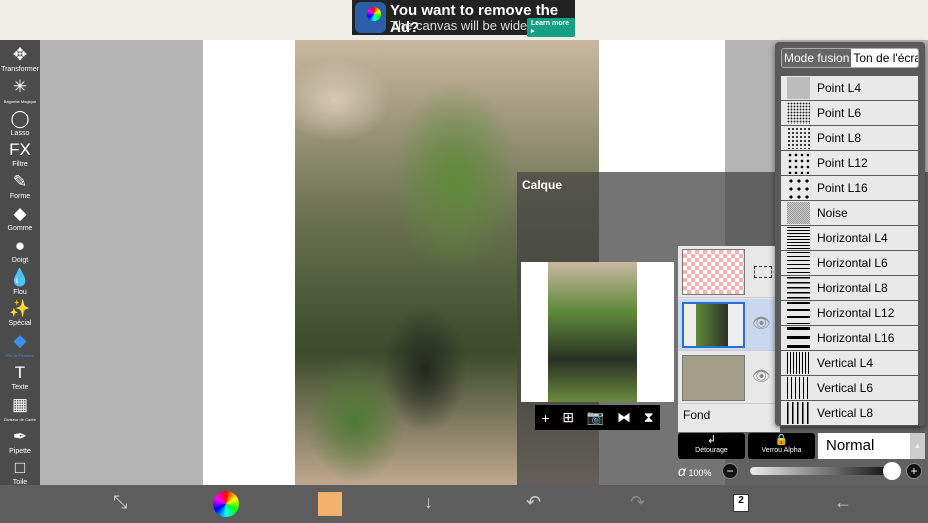  What do you see at coordinates (370, 17) in the screenshot?
I see `ibispaint-logo` at bounding box center [370, 17].